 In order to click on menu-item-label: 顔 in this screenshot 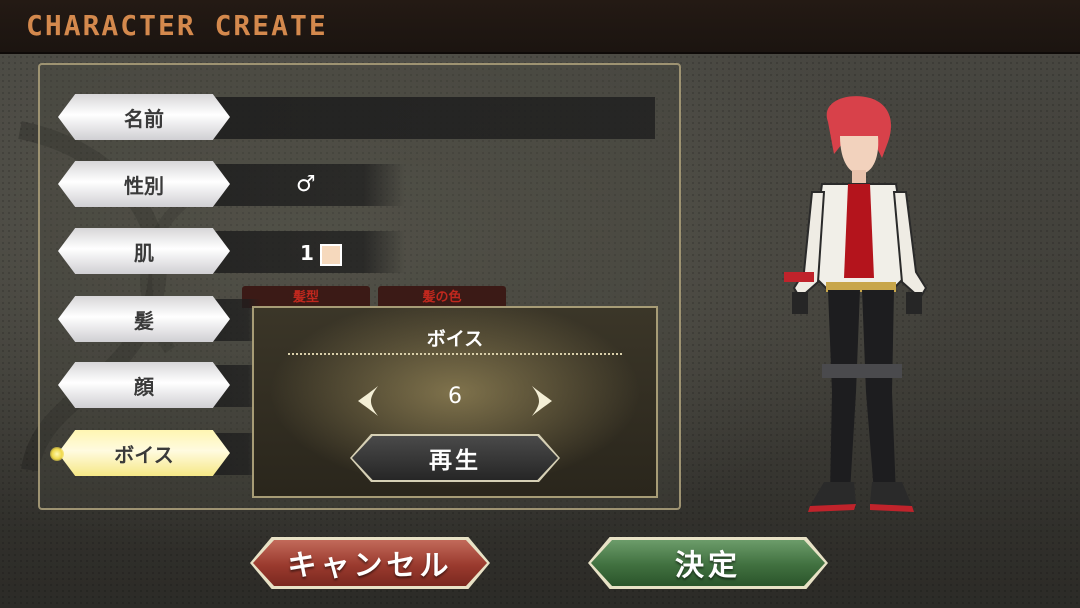, I will do `click(144, 386)`.